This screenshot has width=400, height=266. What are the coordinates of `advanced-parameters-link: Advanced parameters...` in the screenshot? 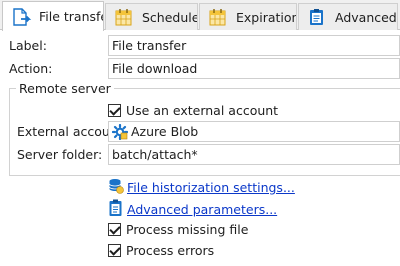 It's located at (202, 209).